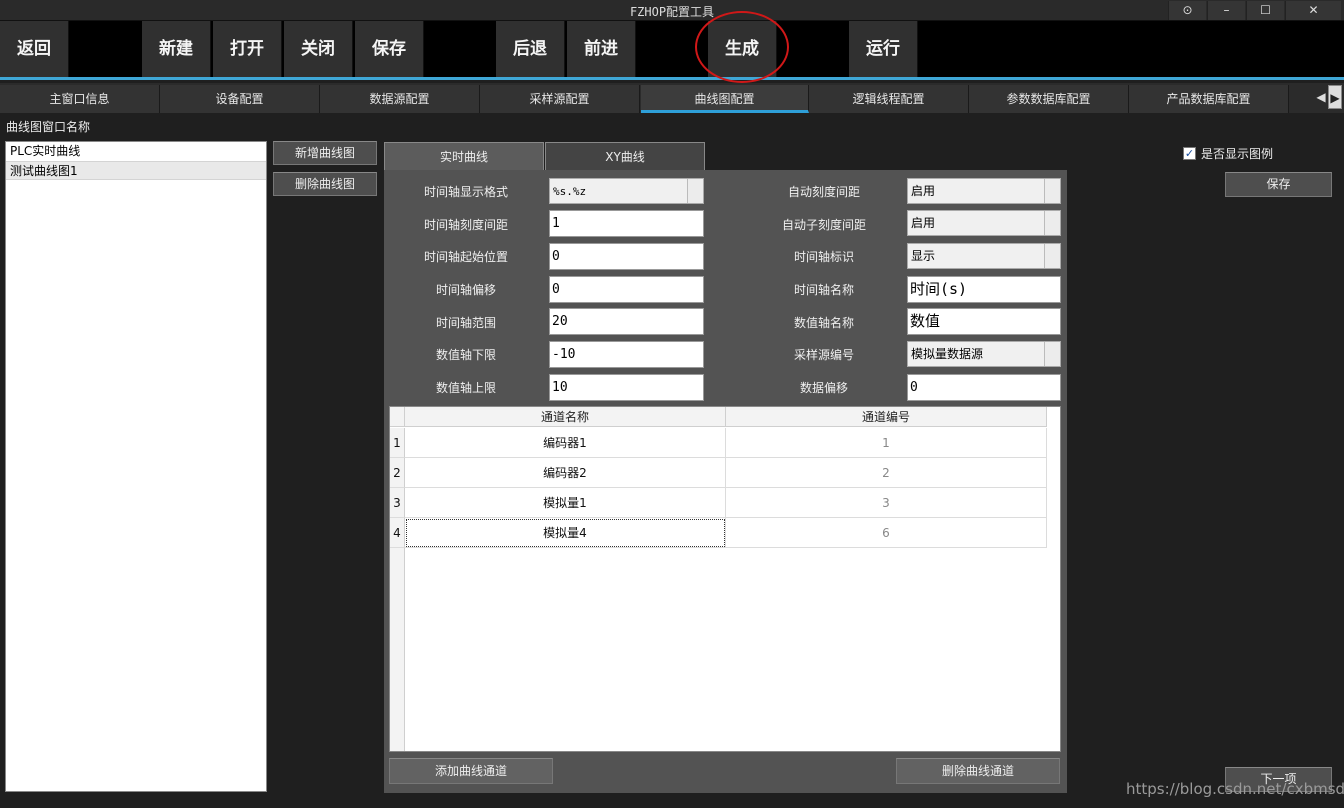  Describe the element at coordinates (176, 49) in the screenshot. I see `new-button: 新建` at that location.